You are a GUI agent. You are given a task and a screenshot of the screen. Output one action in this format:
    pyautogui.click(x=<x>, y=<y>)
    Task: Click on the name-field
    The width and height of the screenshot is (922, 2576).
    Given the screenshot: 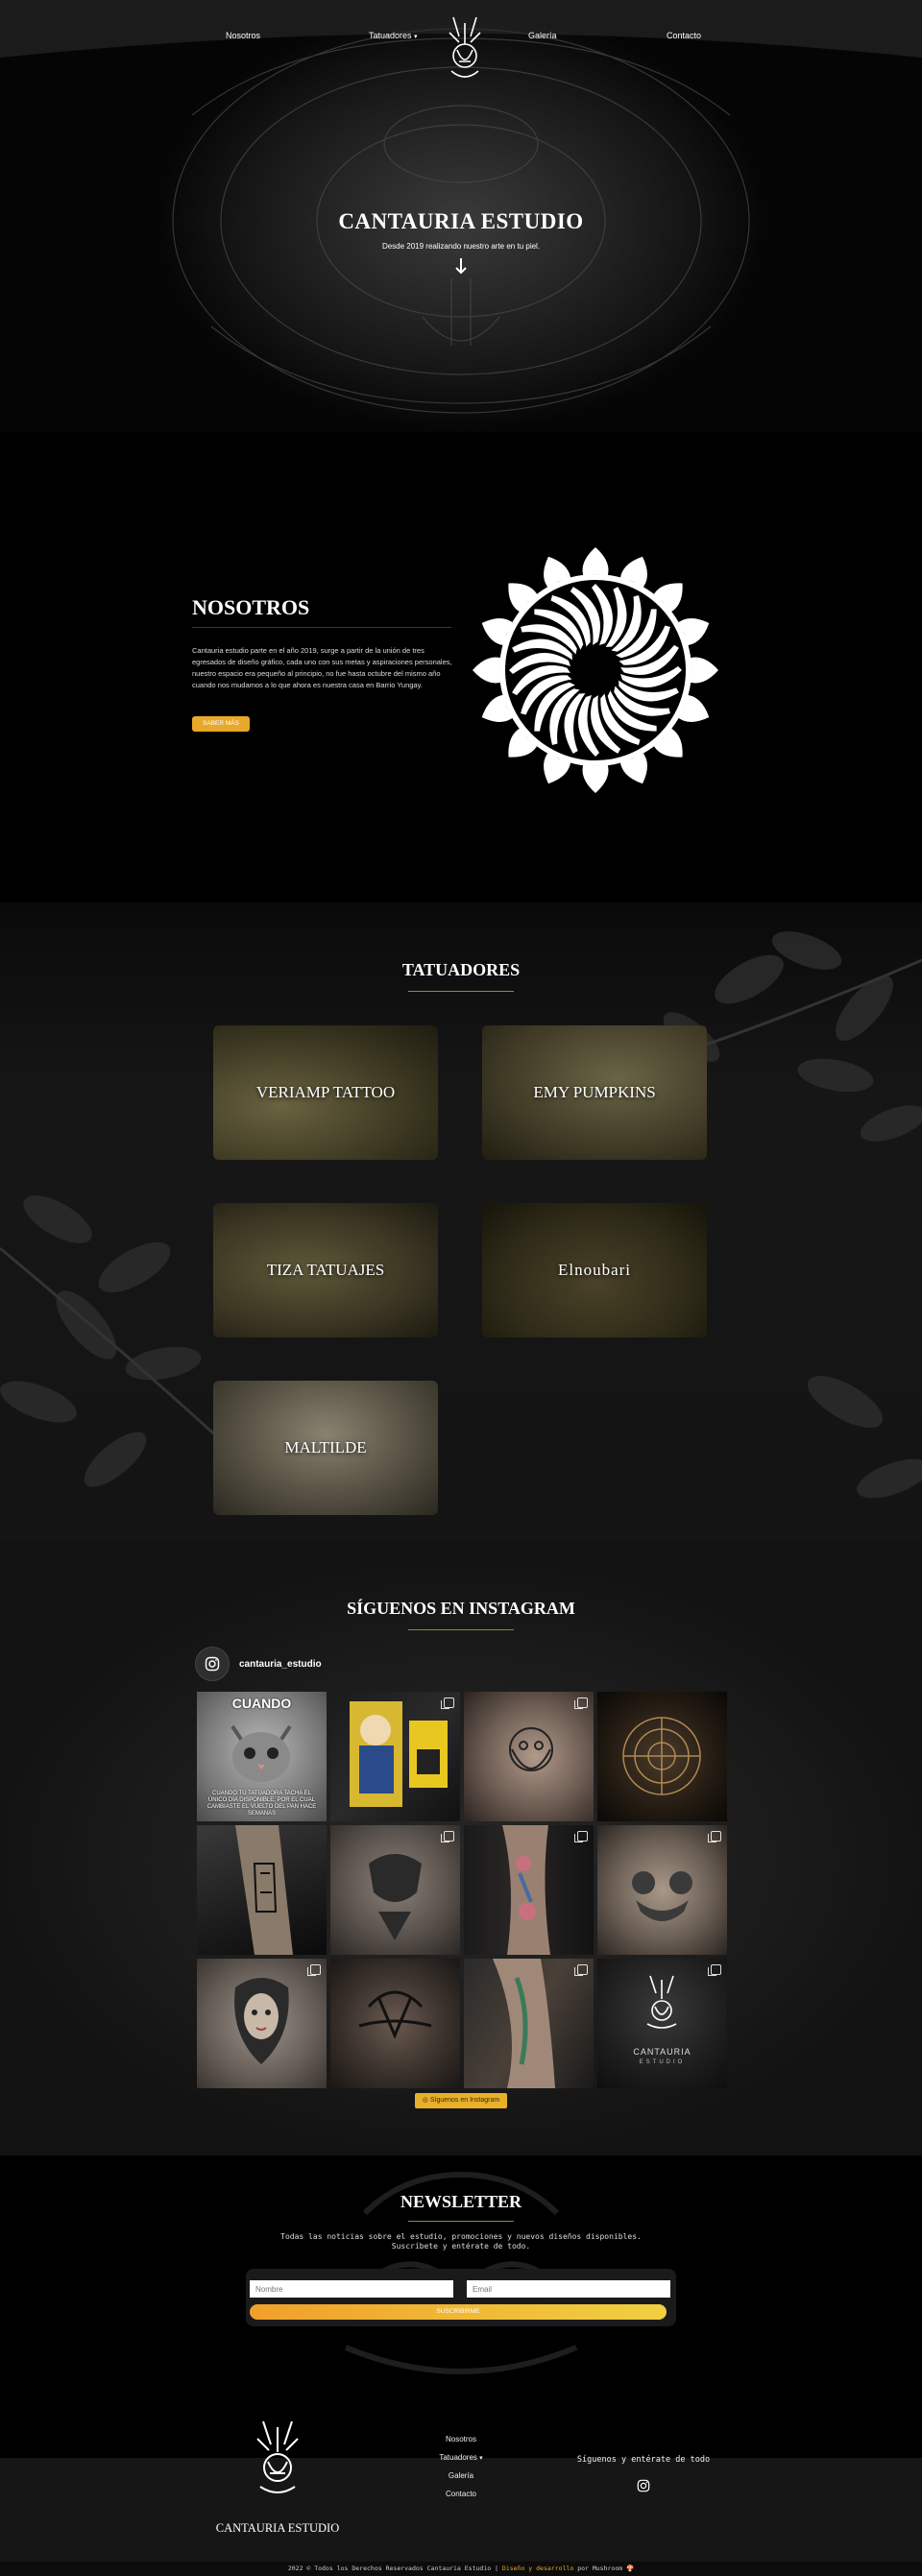 What is the action you would take?
    pyautogui.click(x=351, y=2289)
    